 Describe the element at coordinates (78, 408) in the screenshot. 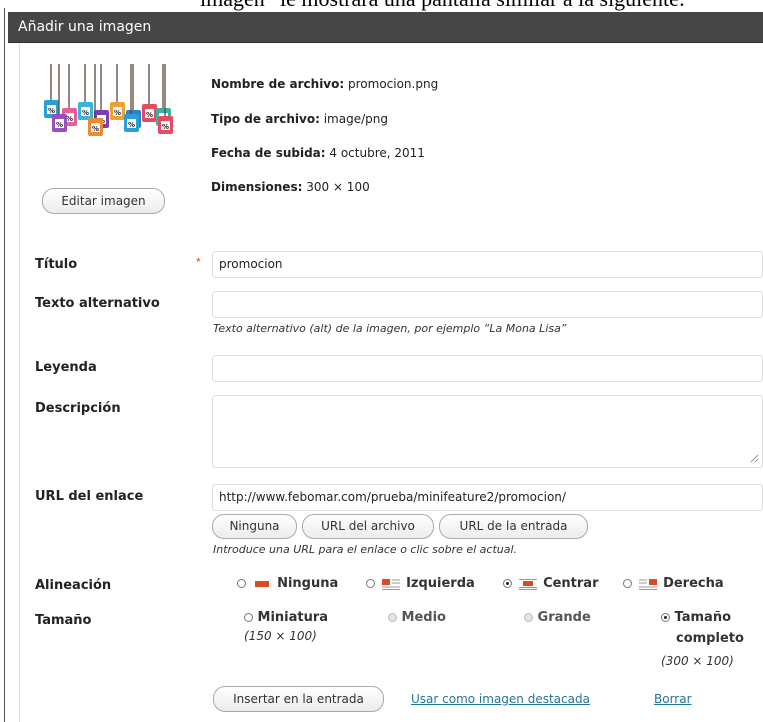

I see `description-label: Descripción` at that location.